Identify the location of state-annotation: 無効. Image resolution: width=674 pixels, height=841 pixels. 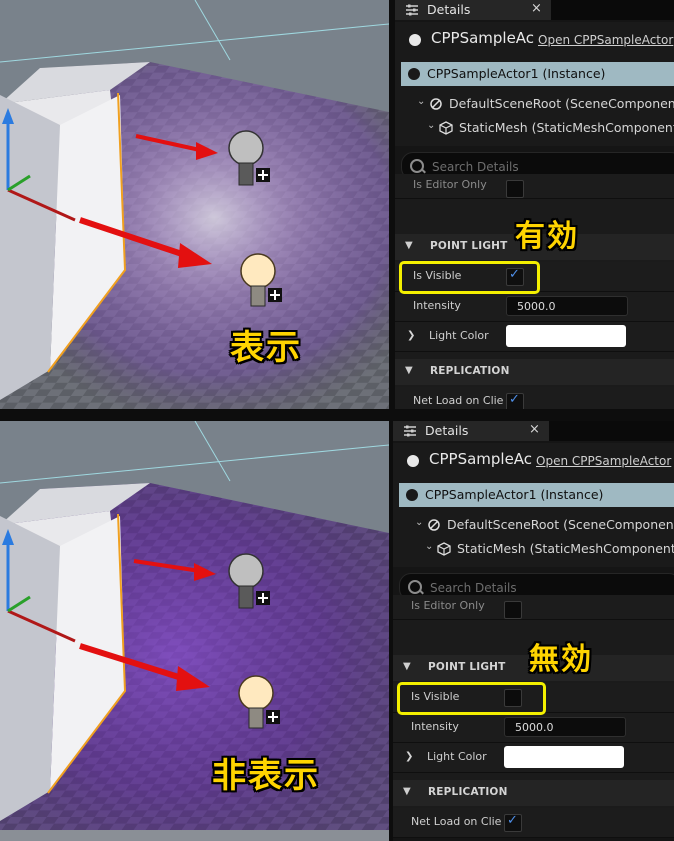
(561, 659).